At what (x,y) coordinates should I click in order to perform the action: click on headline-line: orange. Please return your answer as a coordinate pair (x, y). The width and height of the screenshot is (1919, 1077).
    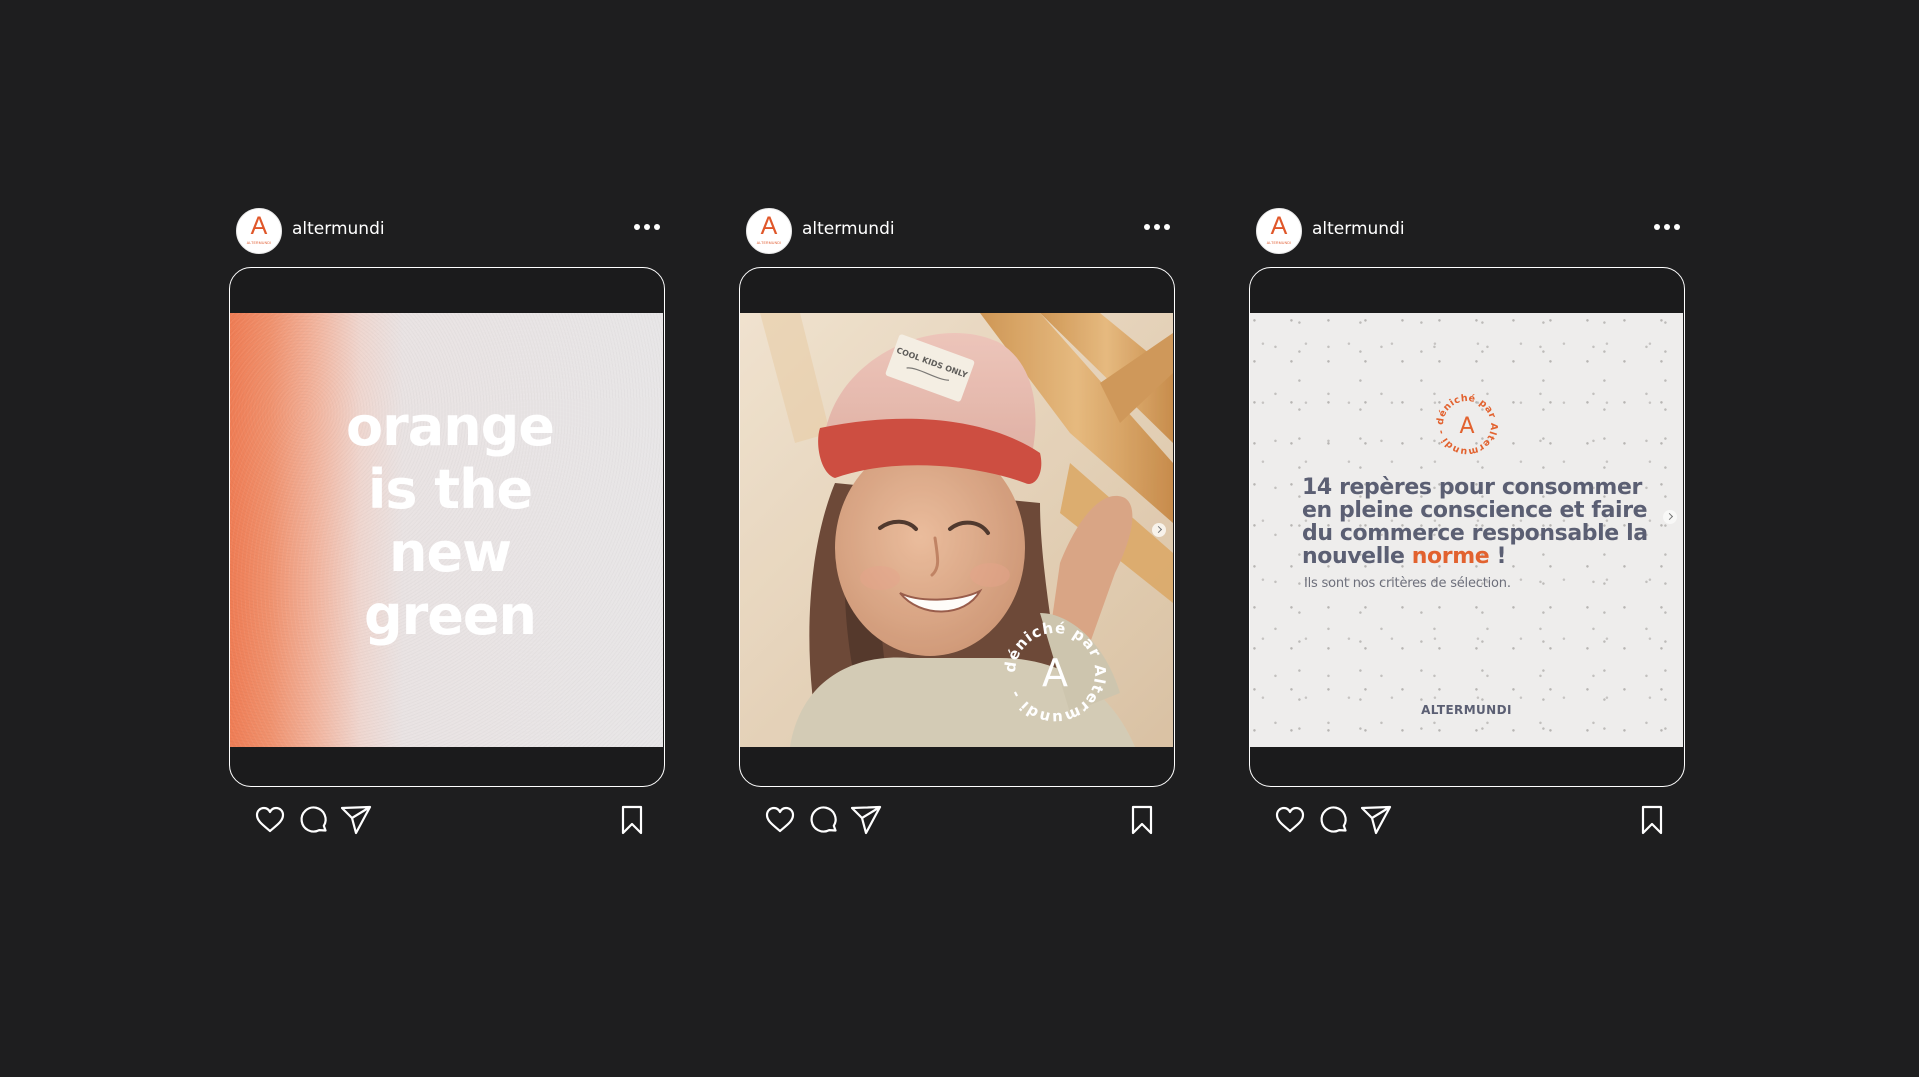
    Looking at the image, I should click on (450, 426).